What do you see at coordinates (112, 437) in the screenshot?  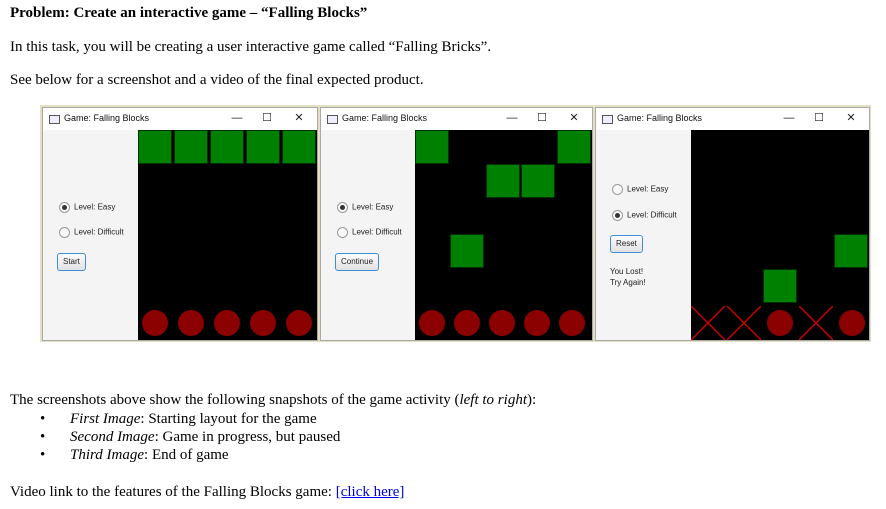 I see `list-item-label: Second Image` at bounding box center [112, 437].